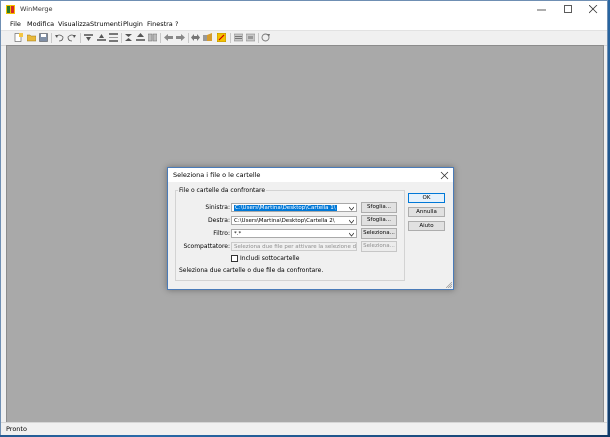 This screenshot has height=437, width=610. Describe the element at coordinates (160, 24) in the screenshot. I see `menu-finestra: Finestra` at that location.